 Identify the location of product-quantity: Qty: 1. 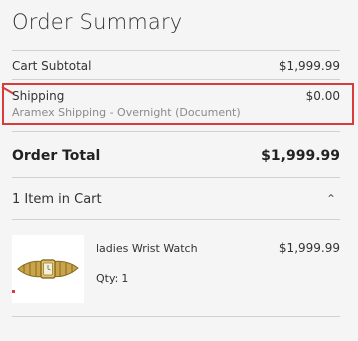
(112, 278).